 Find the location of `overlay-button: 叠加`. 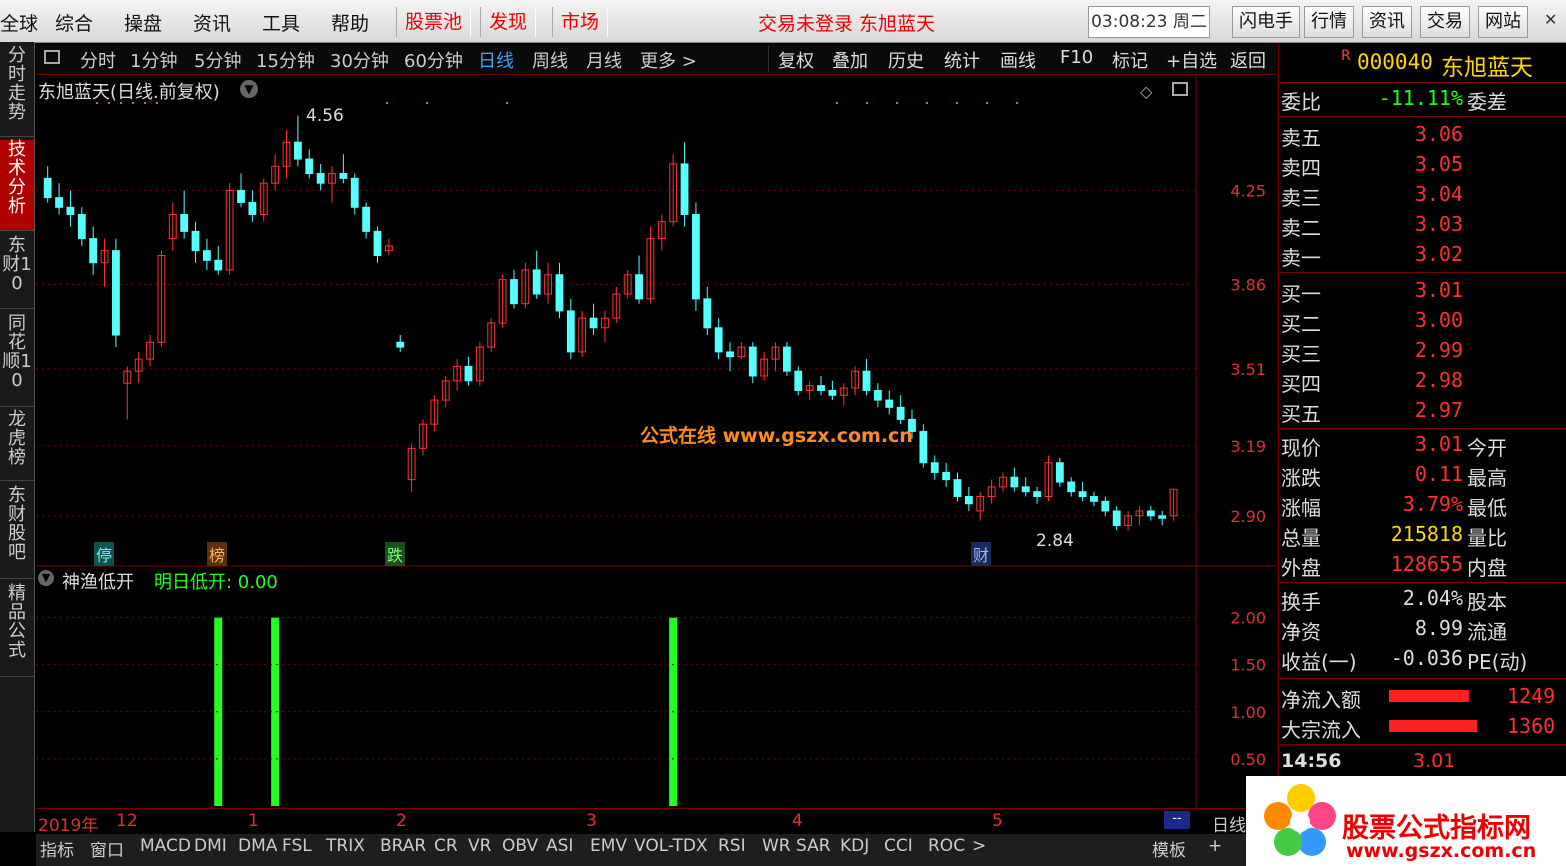

overlay-button: 叠加 is located at coordinates (850, 60).